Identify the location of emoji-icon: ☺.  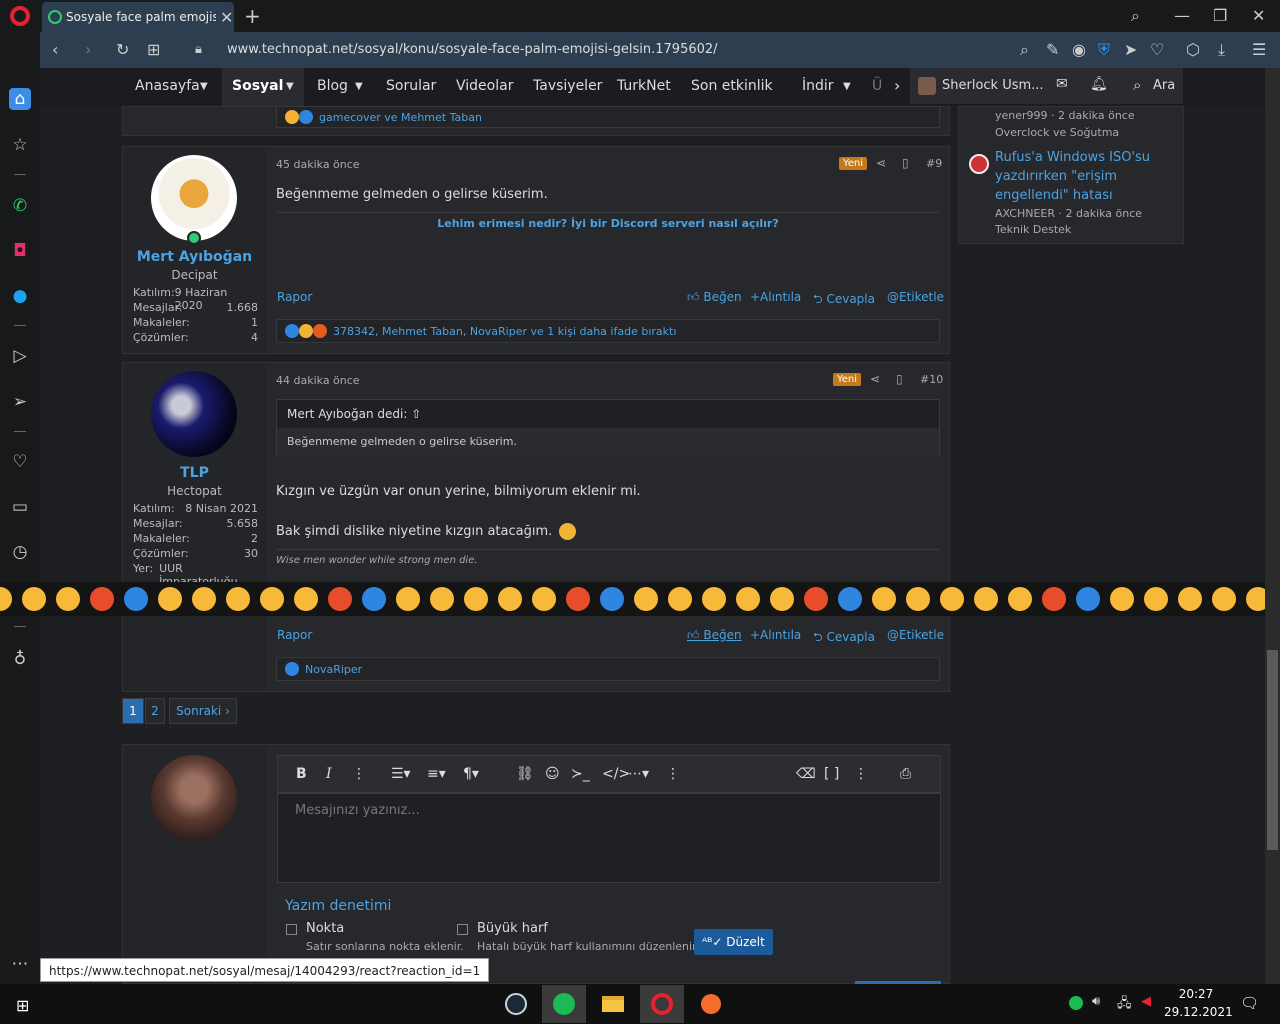
(552, 774).